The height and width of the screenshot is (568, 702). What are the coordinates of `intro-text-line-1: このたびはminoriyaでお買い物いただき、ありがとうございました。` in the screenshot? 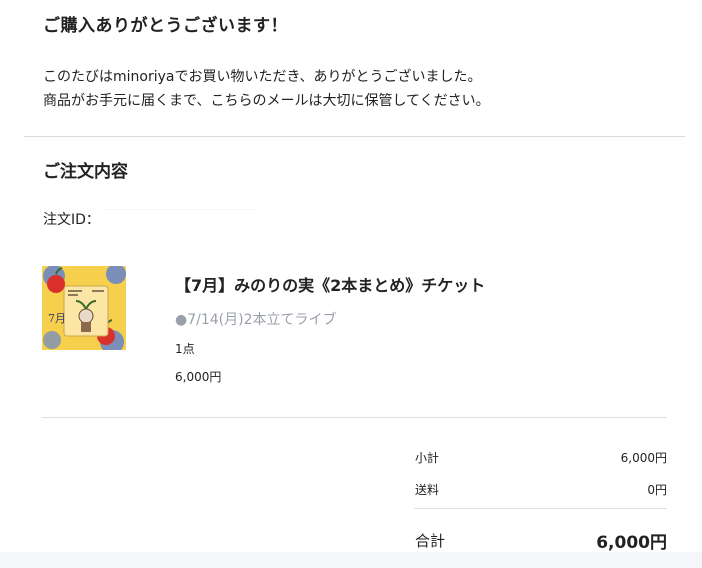 It's located at (262, 77).